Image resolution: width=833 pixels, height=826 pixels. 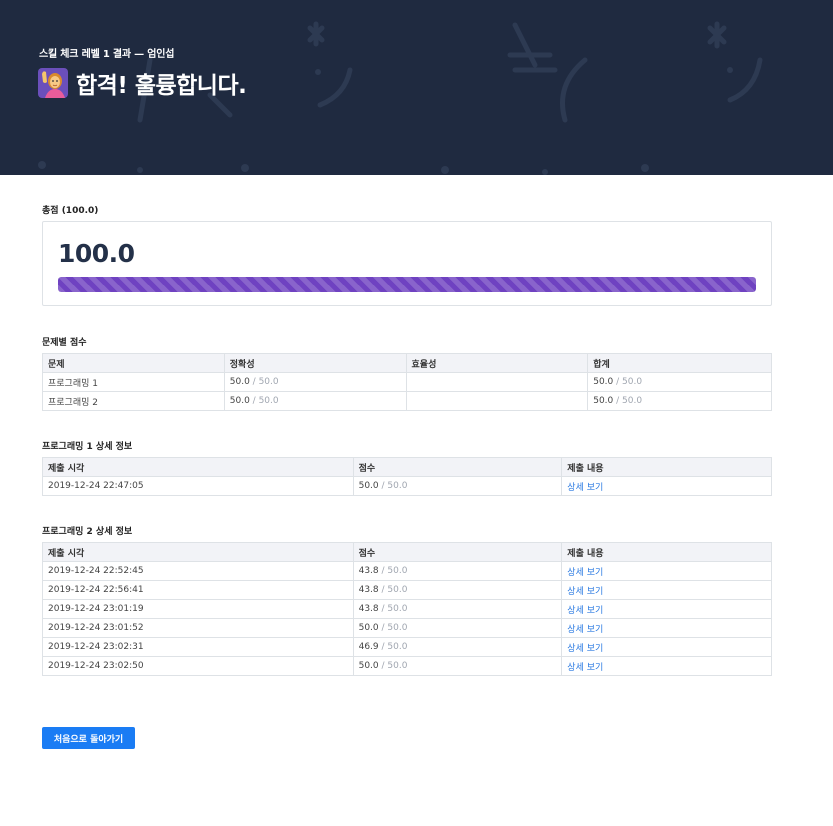 I want to click on table-row: 2019-12-24 23:02:50 50.0 / 50.0 상세 보기, so click(x=407, y=666).